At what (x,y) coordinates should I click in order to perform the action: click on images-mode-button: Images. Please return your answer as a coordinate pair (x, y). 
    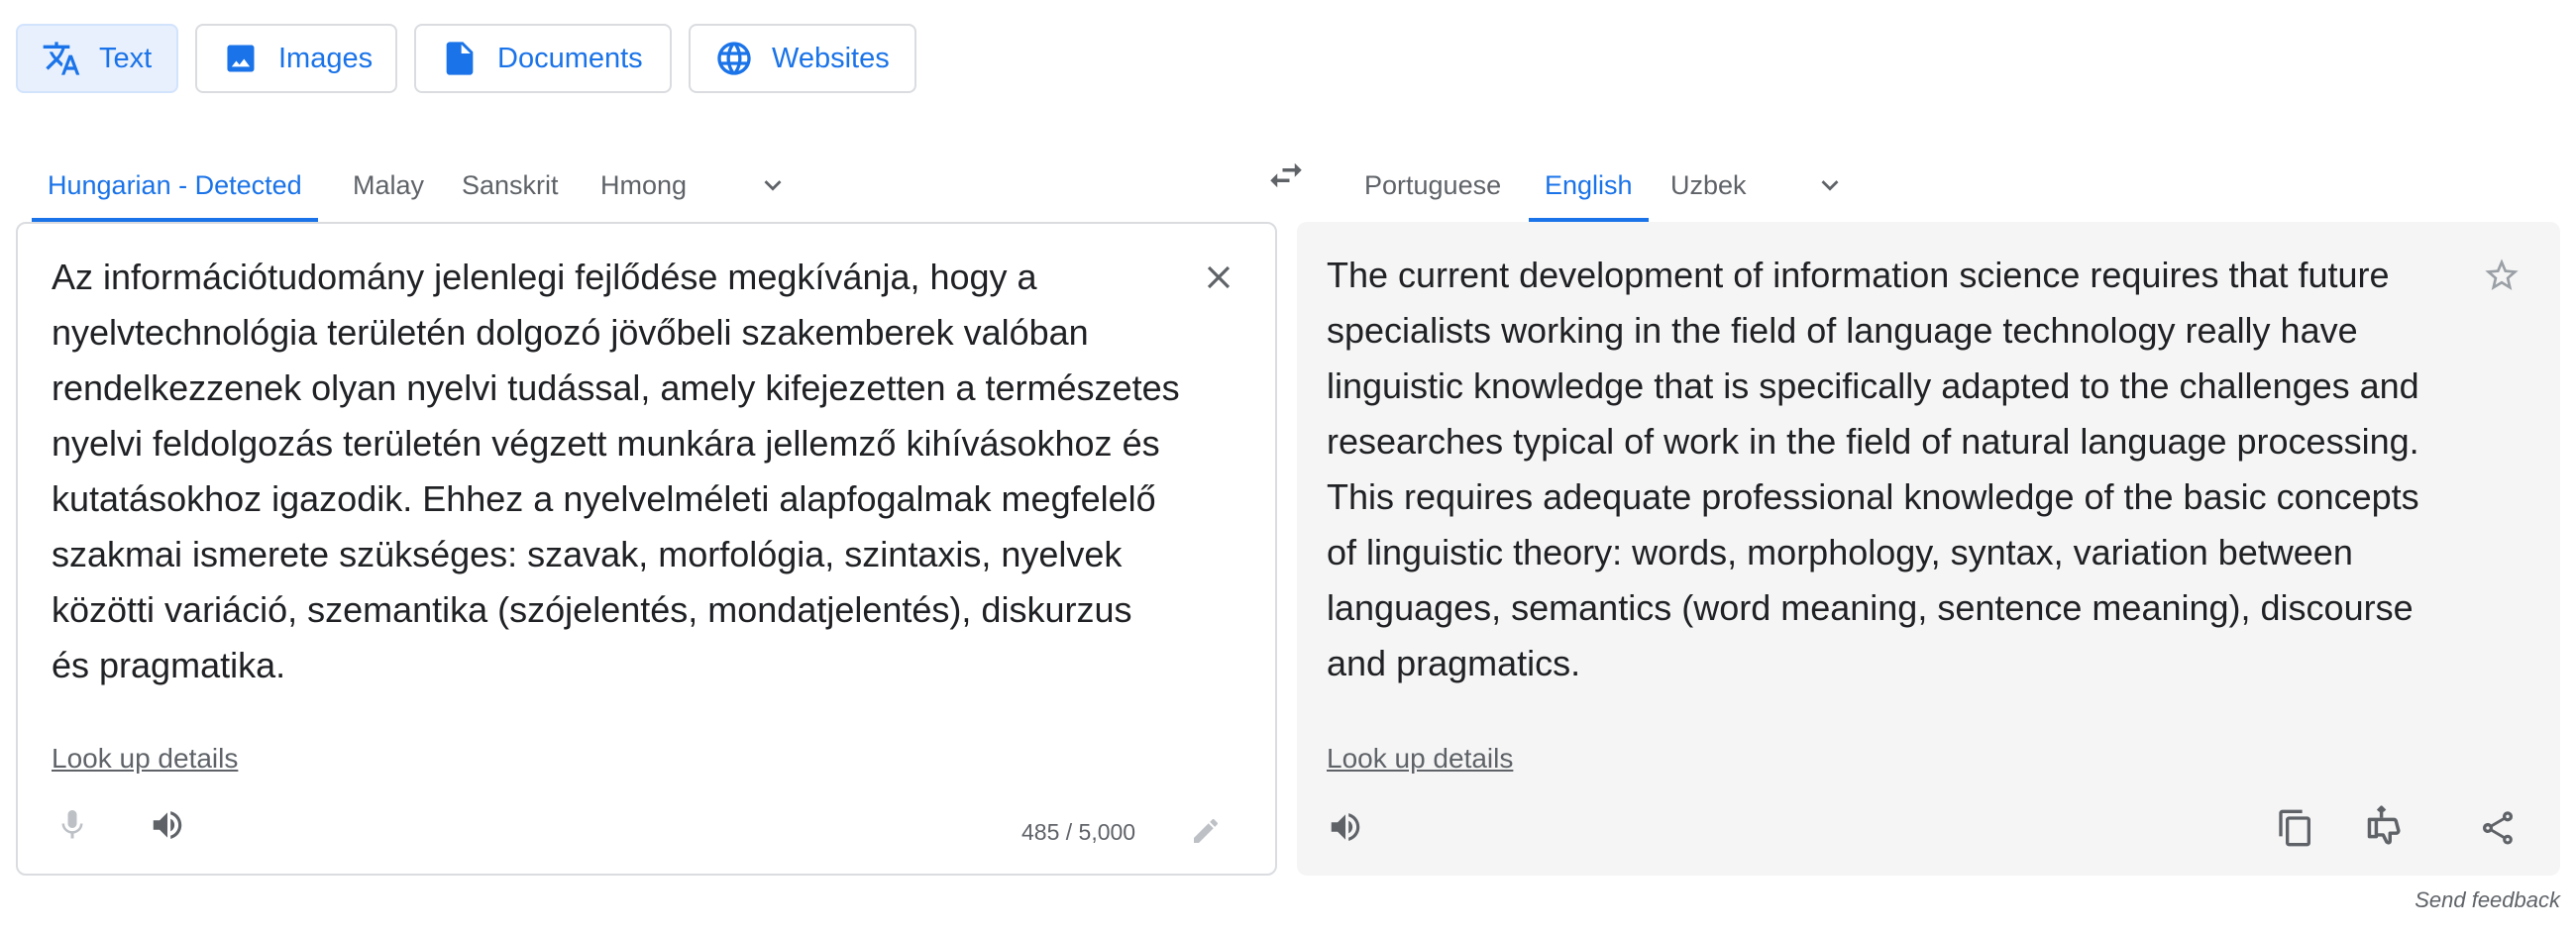
    Looking at the image, I should click on (296, 58).